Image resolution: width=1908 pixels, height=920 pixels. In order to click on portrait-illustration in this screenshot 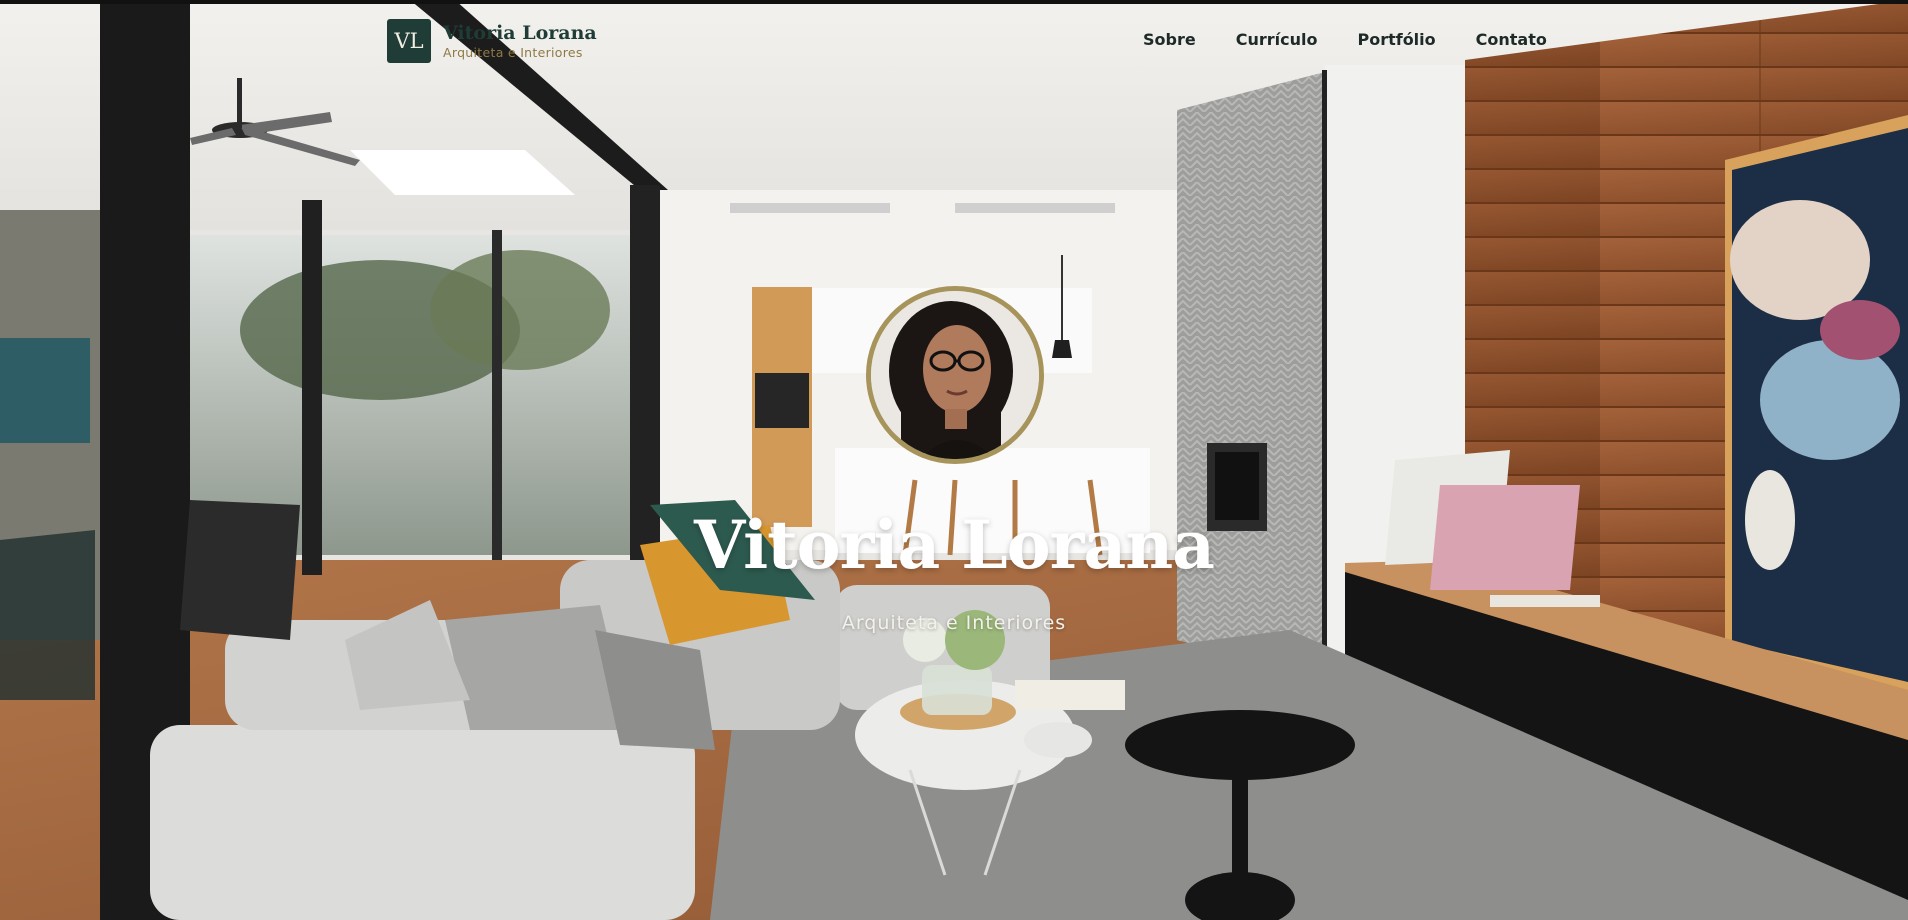, I will do `click(955, 375)`.